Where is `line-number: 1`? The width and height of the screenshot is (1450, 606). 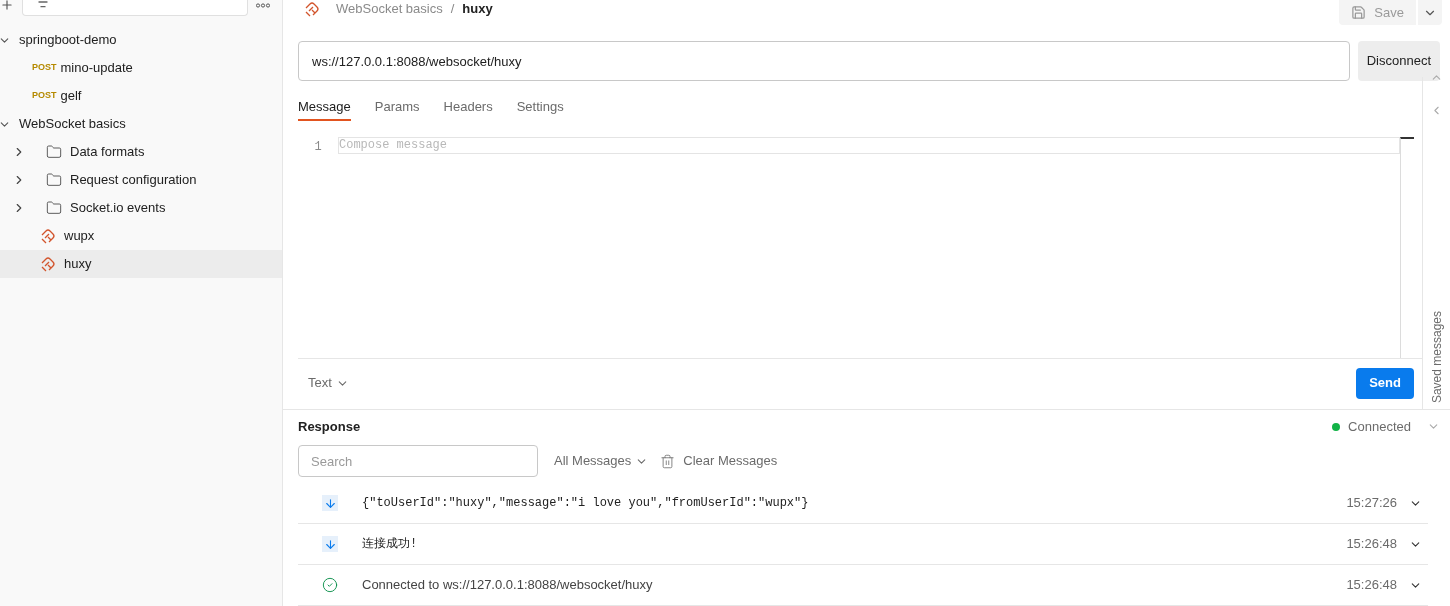 line-number: 1 is located at coordinates (318, 147).